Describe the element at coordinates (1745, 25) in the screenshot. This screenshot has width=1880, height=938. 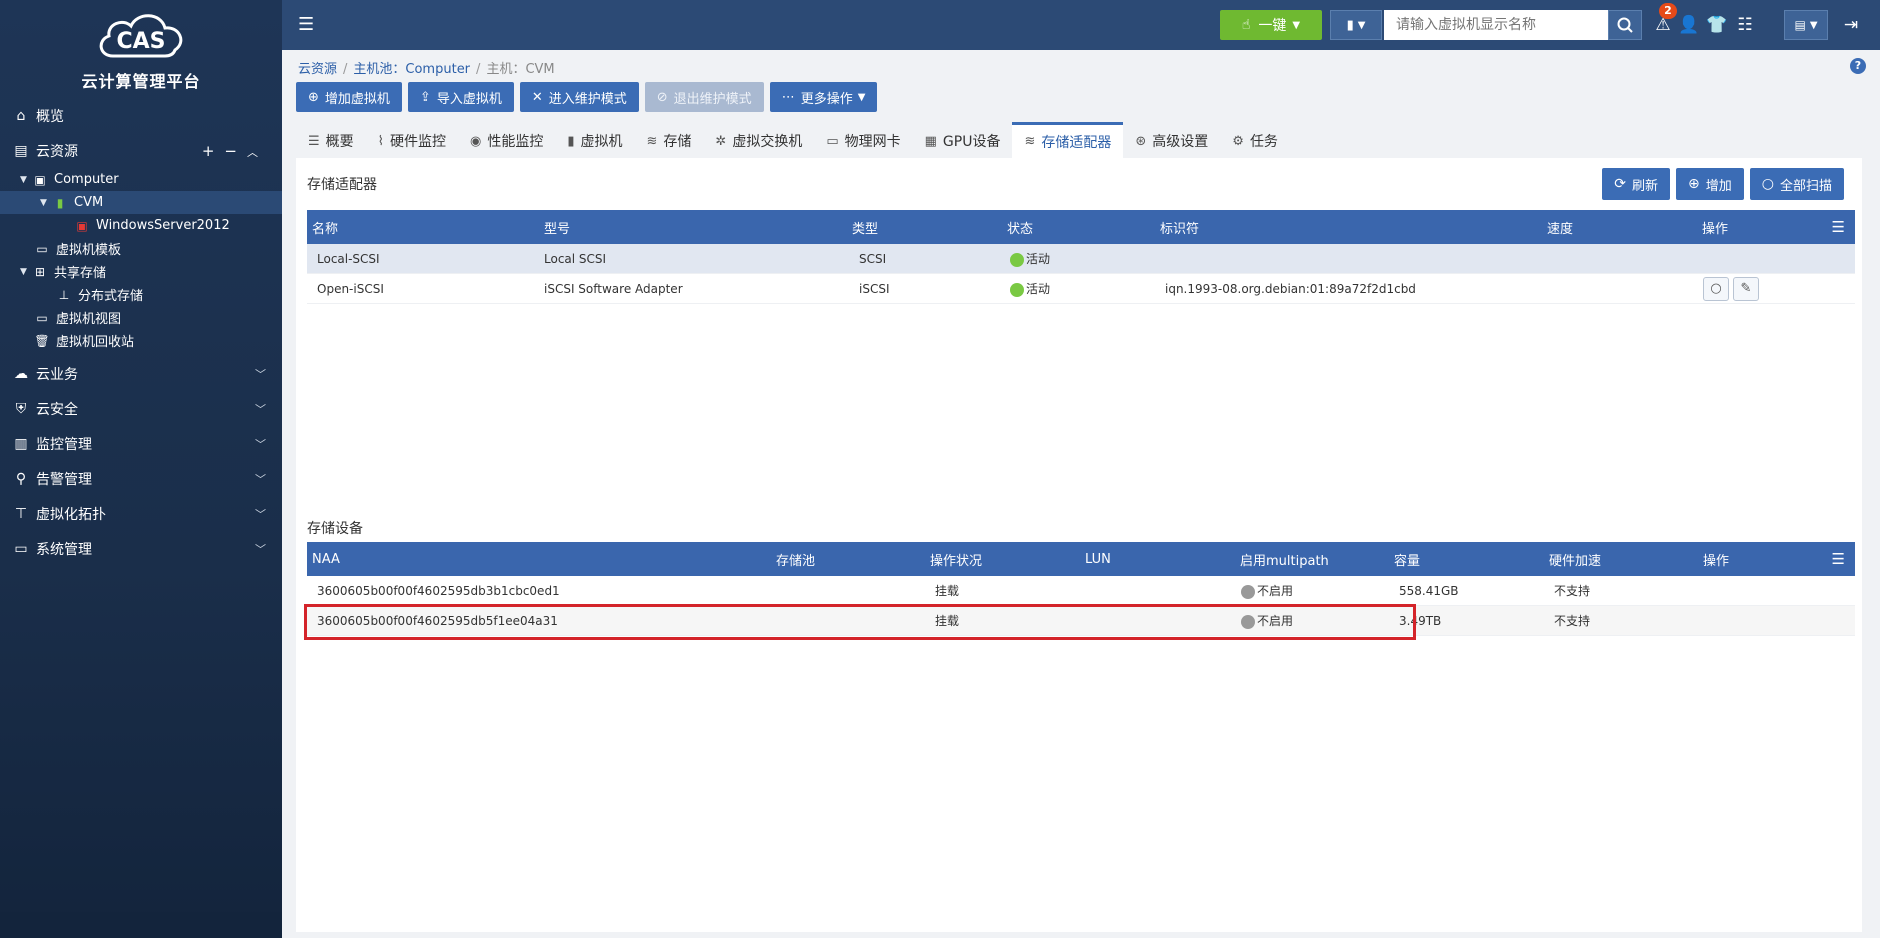
I see `list-icon: ☷` at that location.